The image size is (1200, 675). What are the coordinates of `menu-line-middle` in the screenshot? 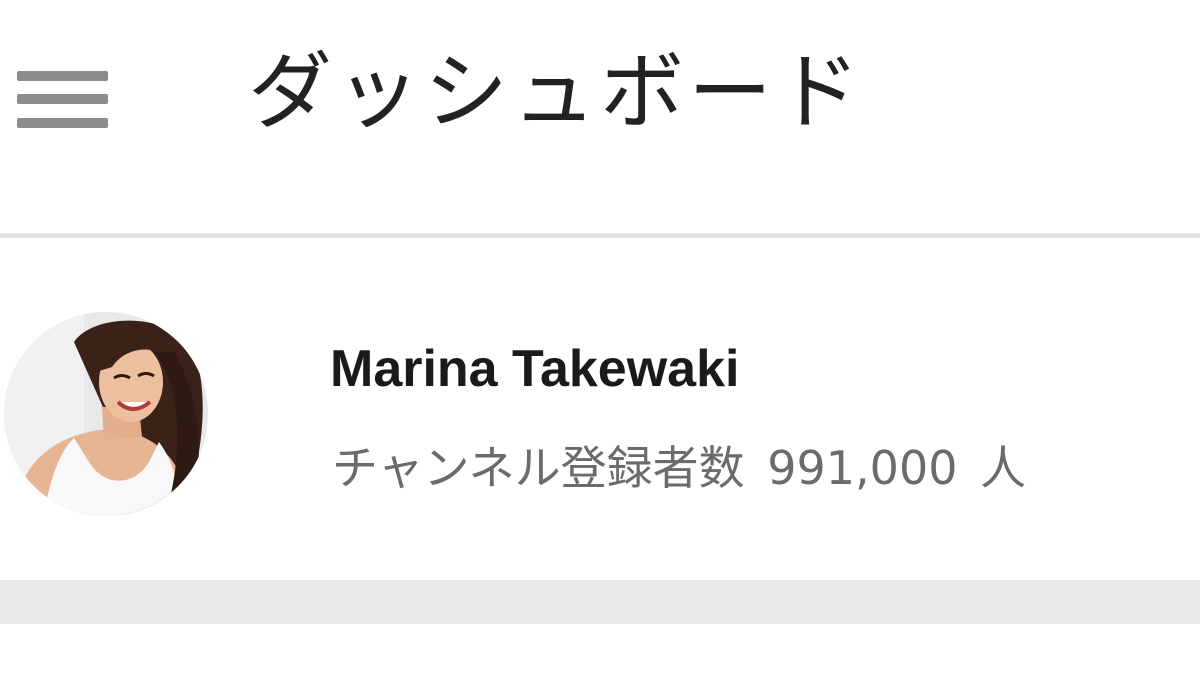 It's located at (62, 99).